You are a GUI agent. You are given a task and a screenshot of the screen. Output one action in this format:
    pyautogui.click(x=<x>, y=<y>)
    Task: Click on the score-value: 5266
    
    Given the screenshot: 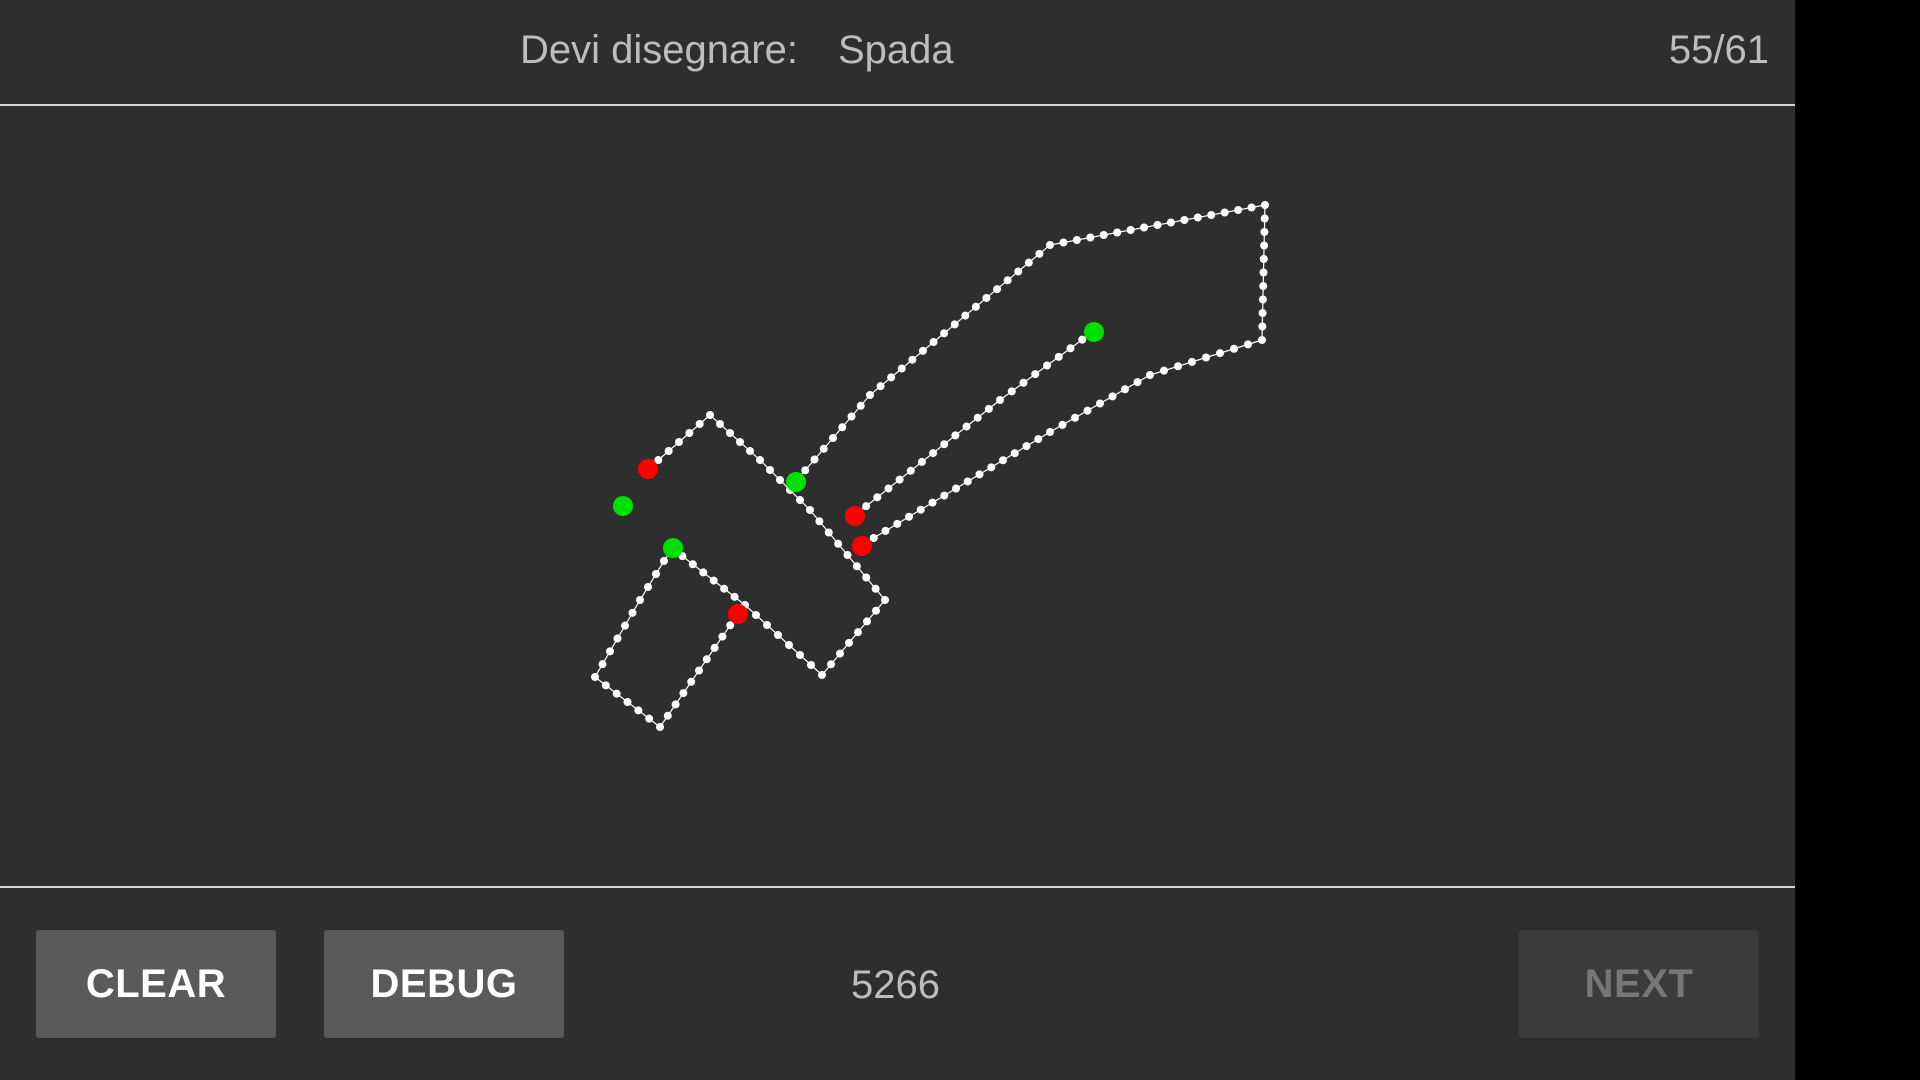 What is the action you would take?
    pyautogui.click(x=895, y=985)
    